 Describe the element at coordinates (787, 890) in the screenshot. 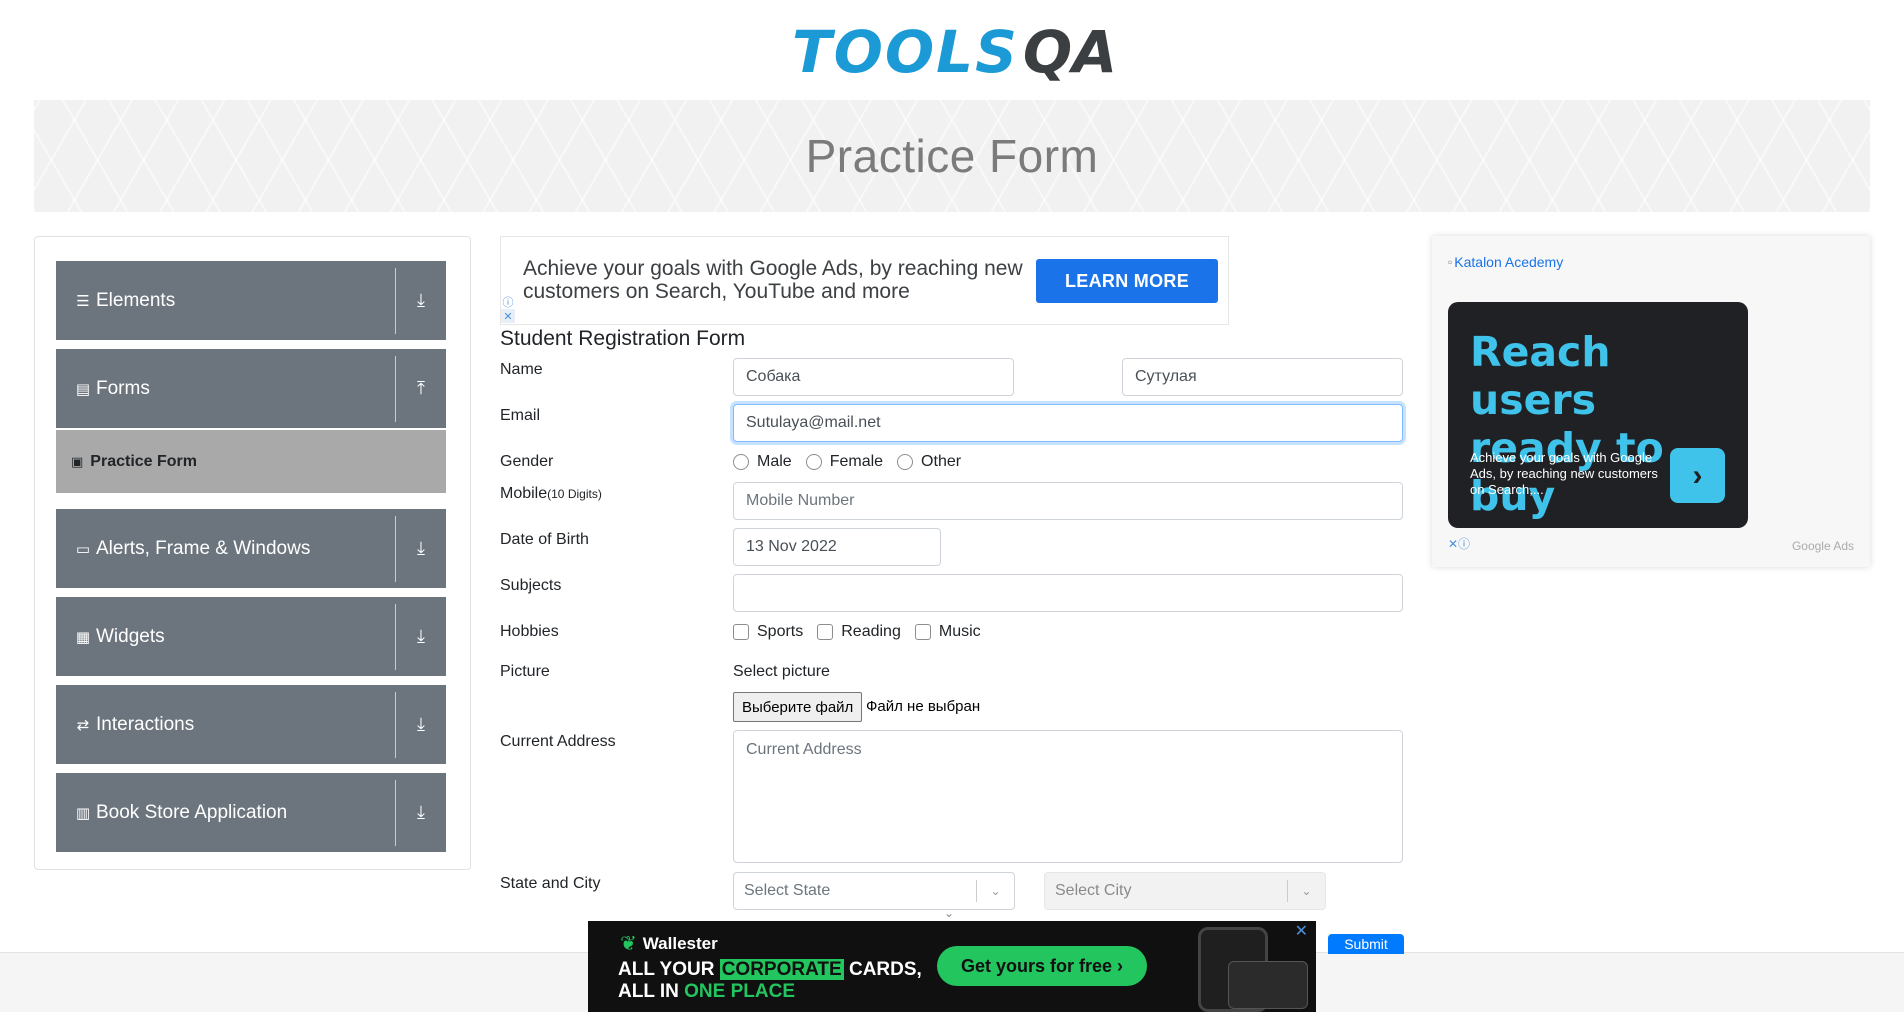

I see `state-select-value: Select State` at that location.